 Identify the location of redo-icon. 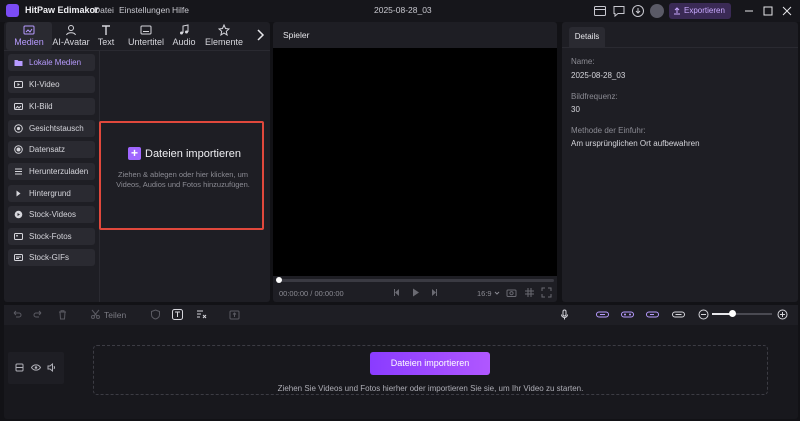
(38, 314).